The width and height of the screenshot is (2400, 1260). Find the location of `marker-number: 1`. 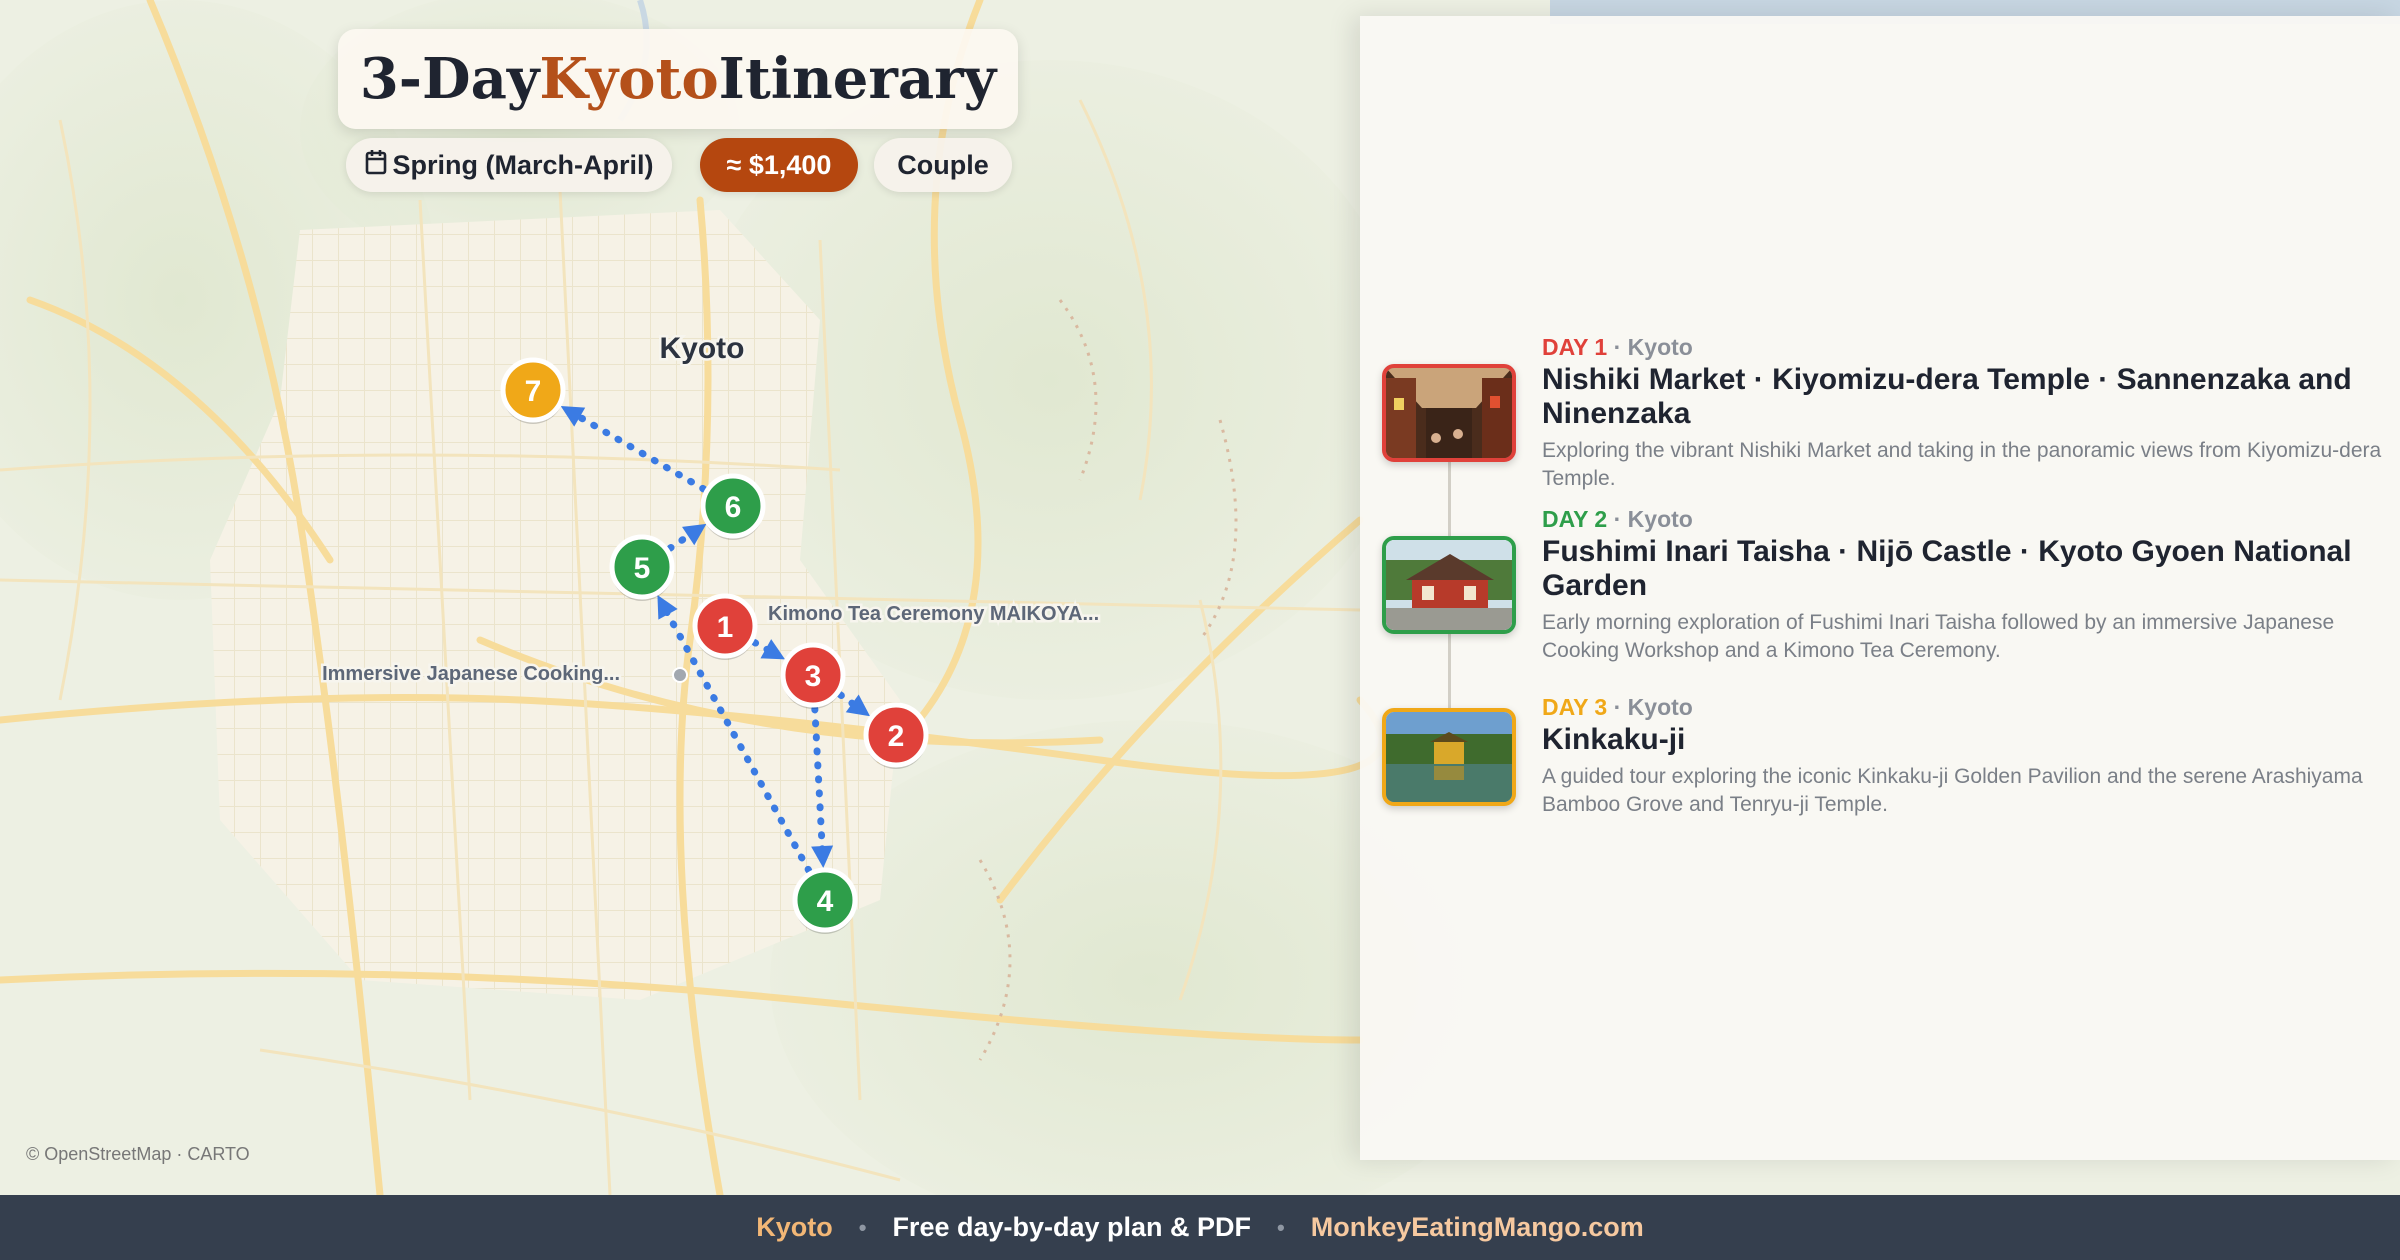

marker-number: 1 is located at coordinates (725, 627).